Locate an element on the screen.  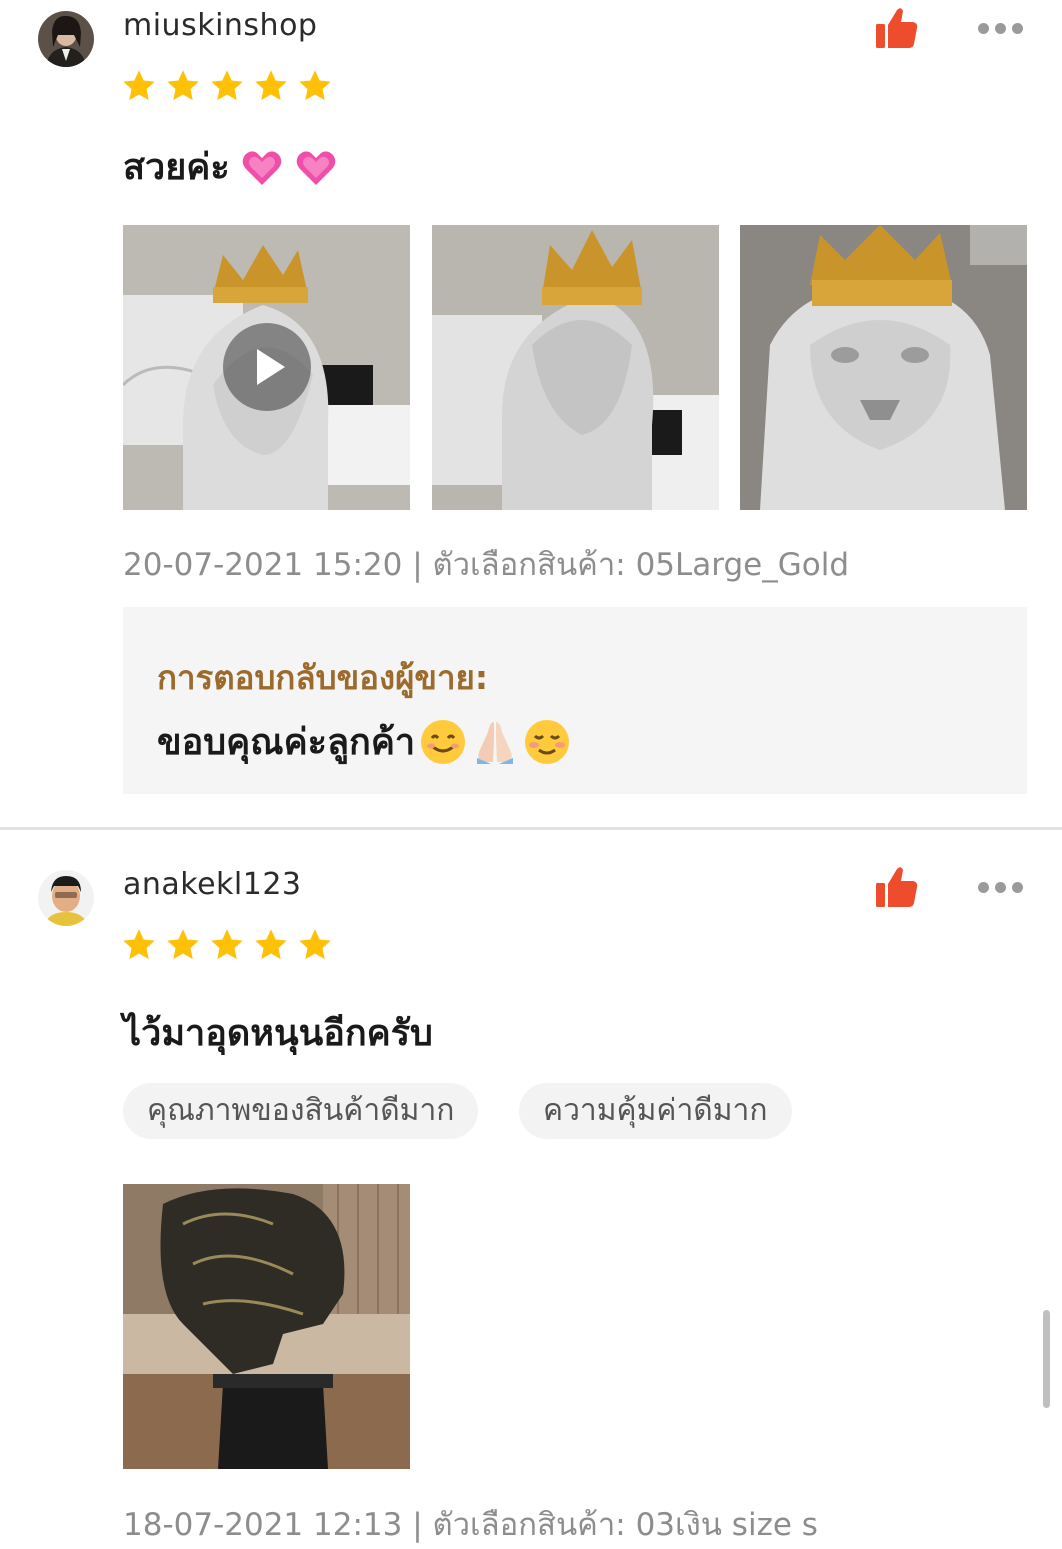
reviewer-username: miuskinshop is located at coordinates (220, 25).